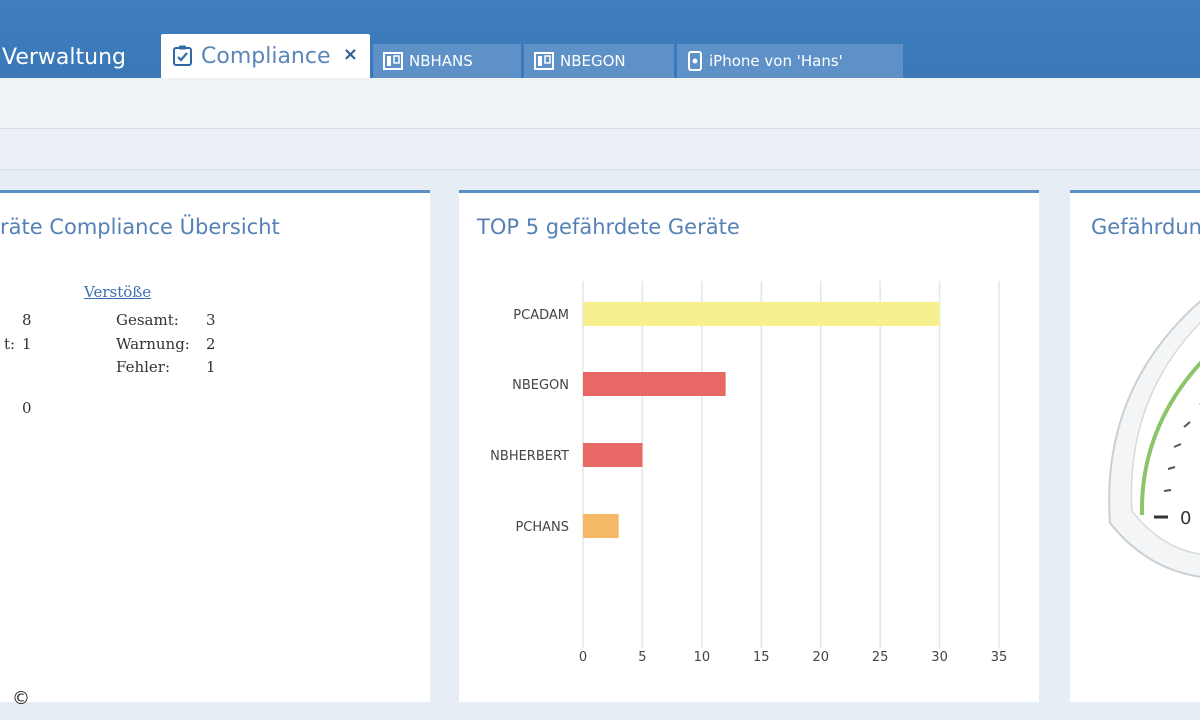  What do you see at coordinates (211, 320) in the screenshot?
I see `gesamt-value: 3` at bounding box center [211, 320].